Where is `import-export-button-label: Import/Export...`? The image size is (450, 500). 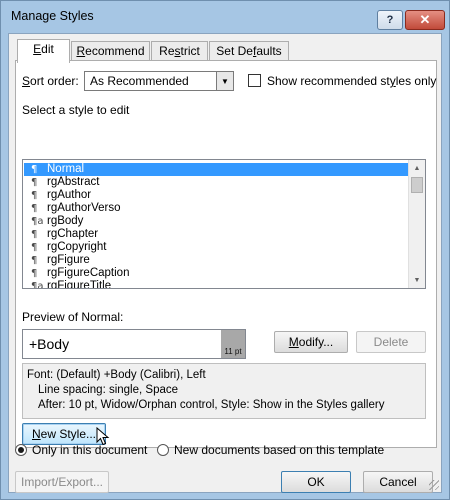 import-export-button-label: Import/Export... is located at coordinates (62, 482).